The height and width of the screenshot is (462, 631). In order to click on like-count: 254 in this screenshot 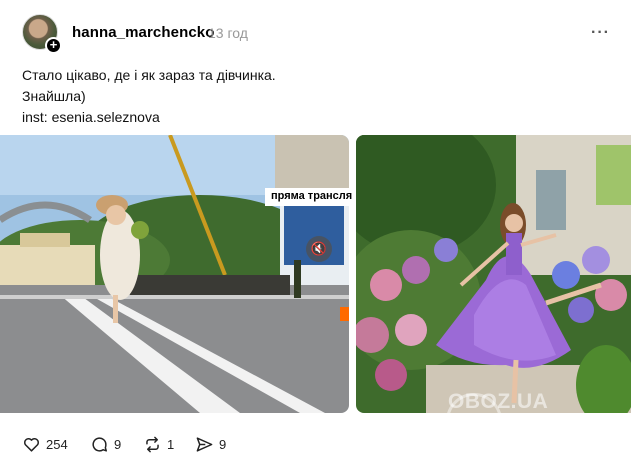, I will do `click(57, 444)`.